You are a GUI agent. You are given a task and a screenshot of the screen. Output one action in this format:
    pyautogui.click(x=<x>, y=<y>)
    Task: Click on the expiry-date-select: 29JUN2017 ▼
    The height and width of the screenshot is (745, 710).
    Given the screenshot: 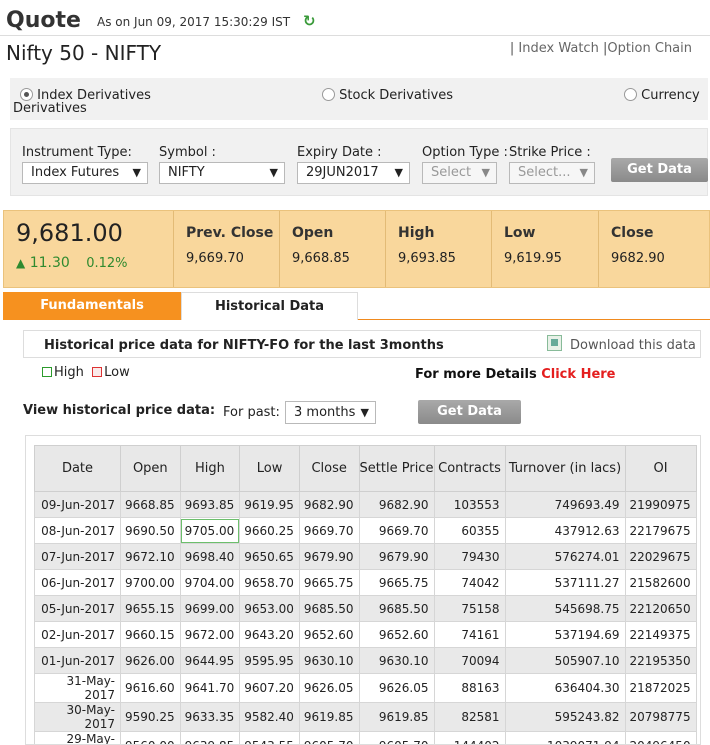 What is the action you would take?
    pyautogui.click(x=353, y=173)
    